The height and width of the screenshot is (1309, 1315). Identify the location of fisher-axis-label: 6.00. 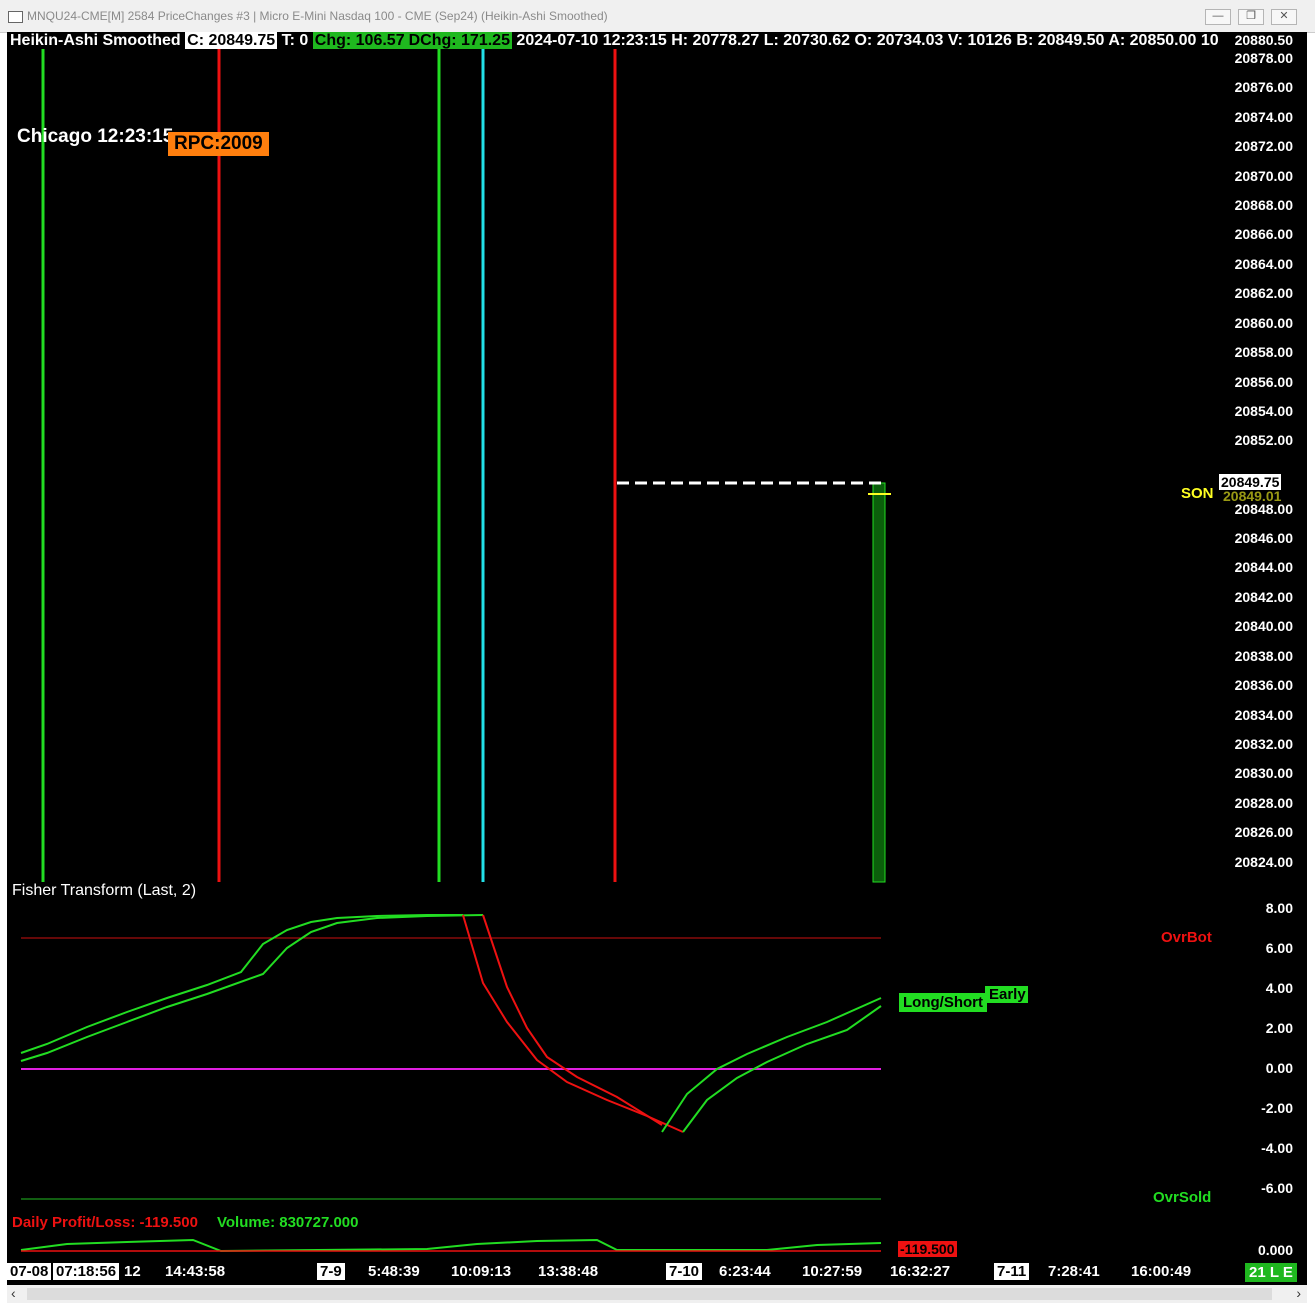
(1279, 948).